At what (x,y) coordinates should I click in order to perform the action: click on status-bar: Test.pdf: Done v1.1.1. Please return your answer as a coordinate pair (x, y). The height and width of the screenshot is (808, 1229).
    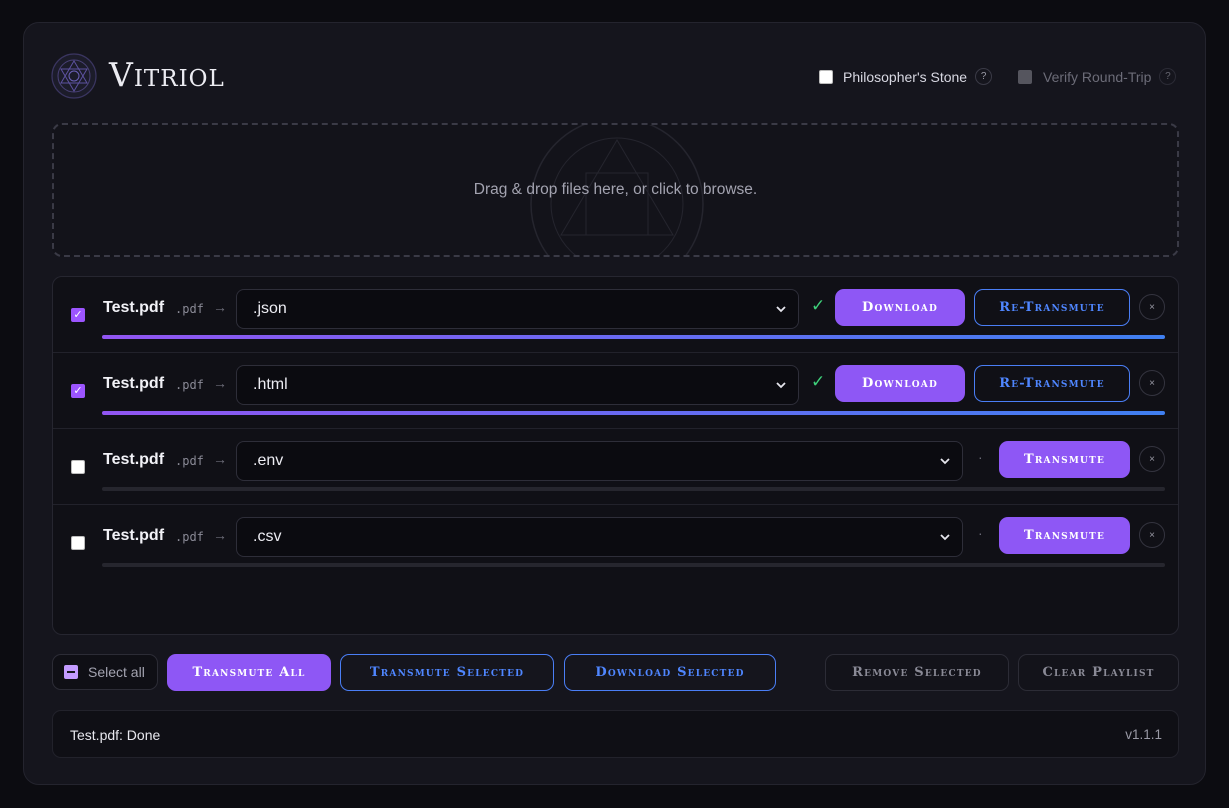
    Looking at the image, I should click on (615, 734).